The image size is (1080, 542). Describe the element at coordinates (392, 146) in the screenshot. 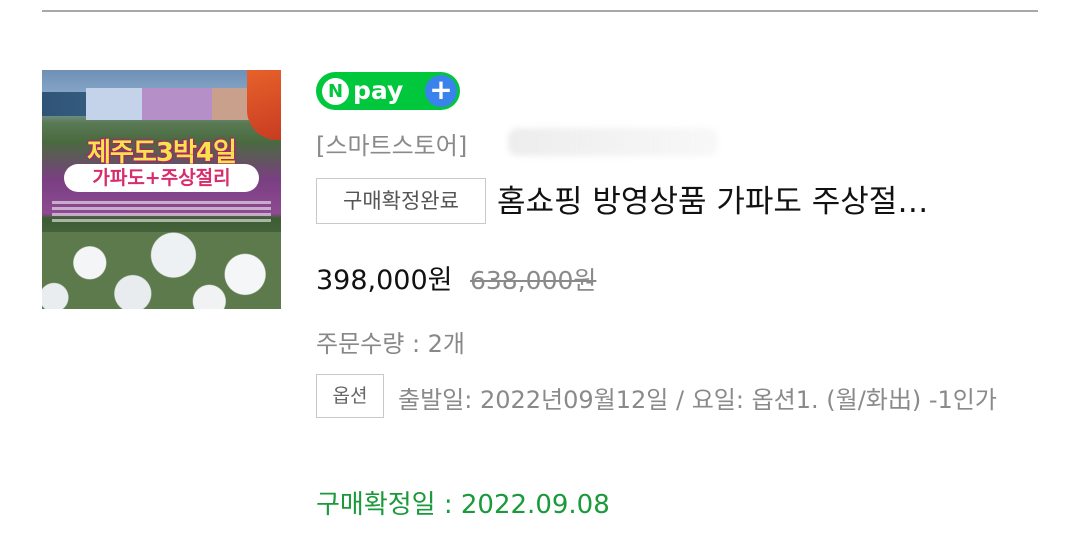

I see `store-label: [스마트스토어]` at that location.